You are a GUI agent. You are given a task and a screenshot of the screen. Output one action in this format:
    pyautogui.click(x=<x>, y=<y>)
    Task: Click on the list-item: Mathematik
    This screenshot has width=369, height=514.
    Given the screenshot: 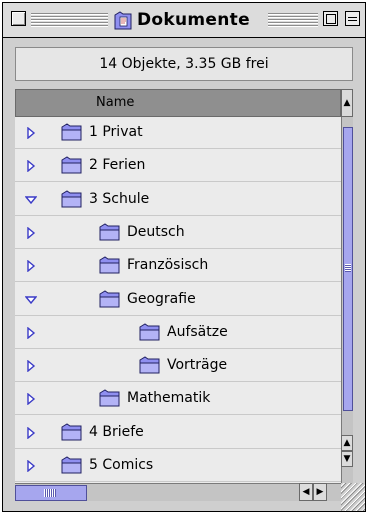 What is the action you would take?
    pyautogui.click(x=178, y=399)
    